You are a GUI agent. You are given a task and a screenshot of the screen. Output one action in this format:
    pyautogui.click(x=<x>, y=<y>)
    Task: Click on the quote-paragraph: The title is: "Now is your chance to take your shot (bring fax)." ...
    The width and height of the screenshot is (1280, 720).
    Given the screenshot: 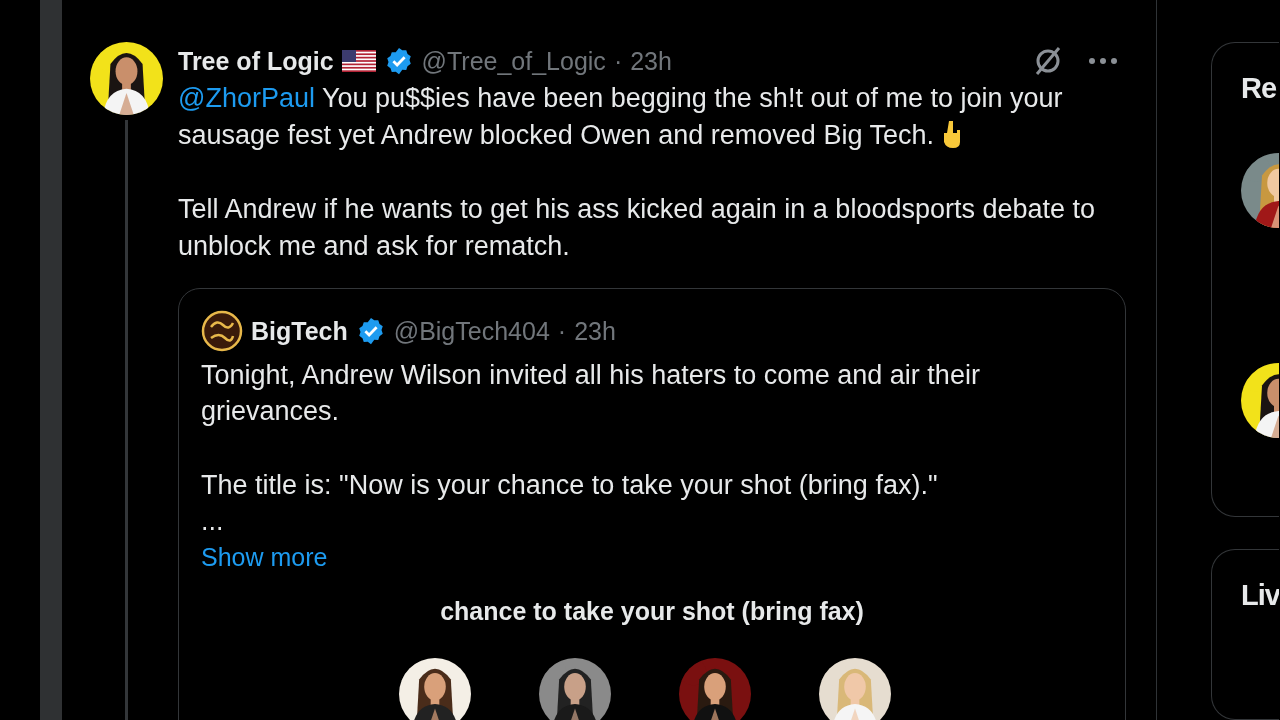 What is the action you would take?
    pyautogui.click(x=570, y=503)
    